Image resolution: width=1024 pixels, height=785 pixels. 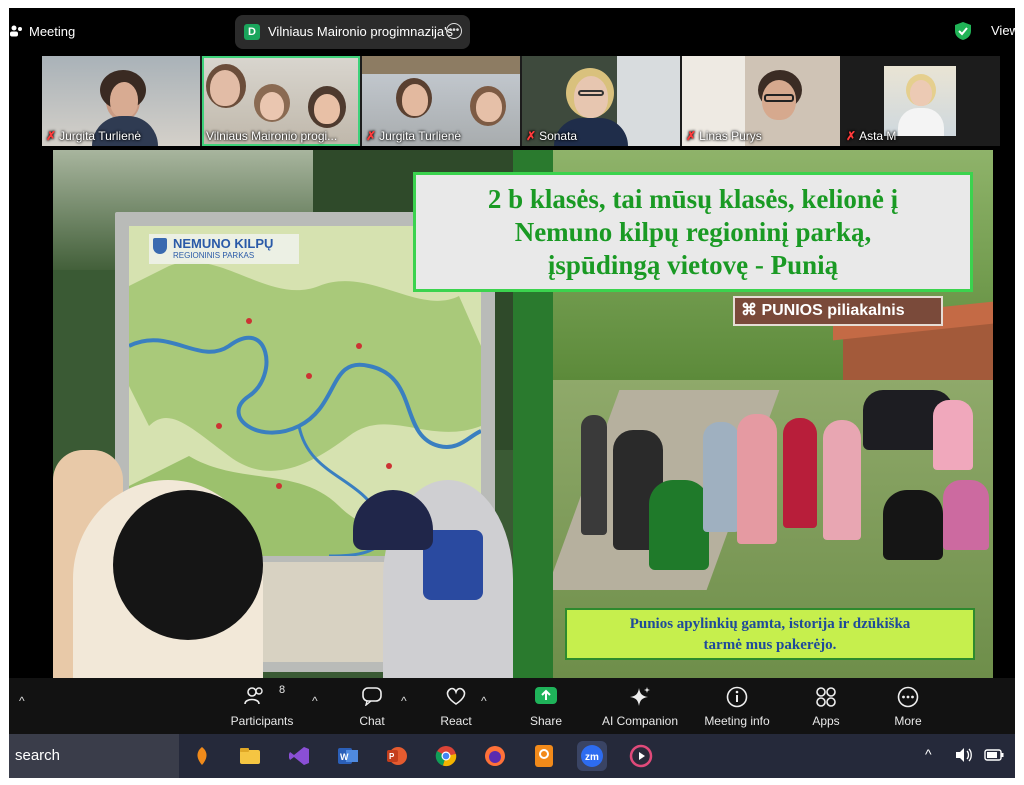 I want to click on slide-caption-line: tarmė mus pakerėjo., so click(x=770, y=645).